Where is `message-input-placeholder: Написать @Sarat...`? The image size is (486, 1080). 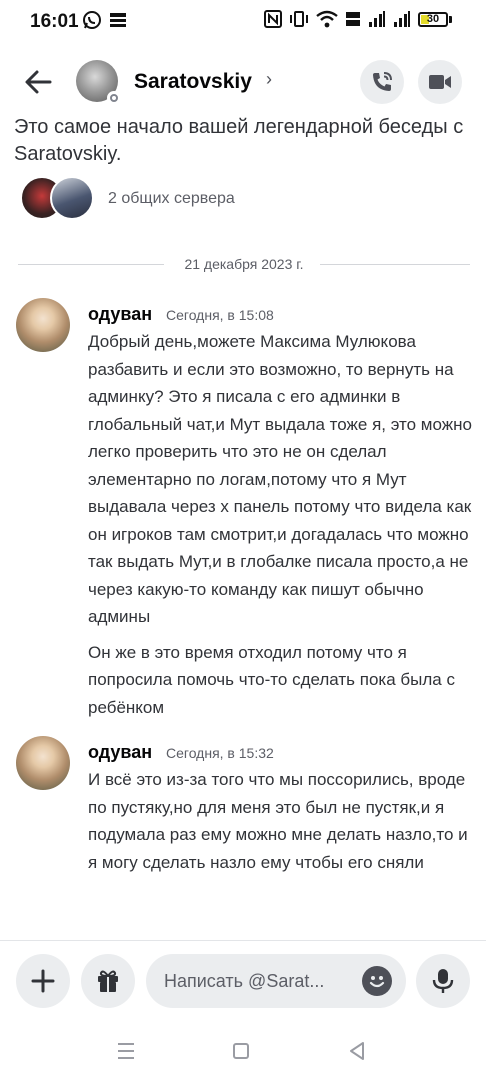 message-input-placeholder: Написать @Sarat... is located at coordinates (244, 981).